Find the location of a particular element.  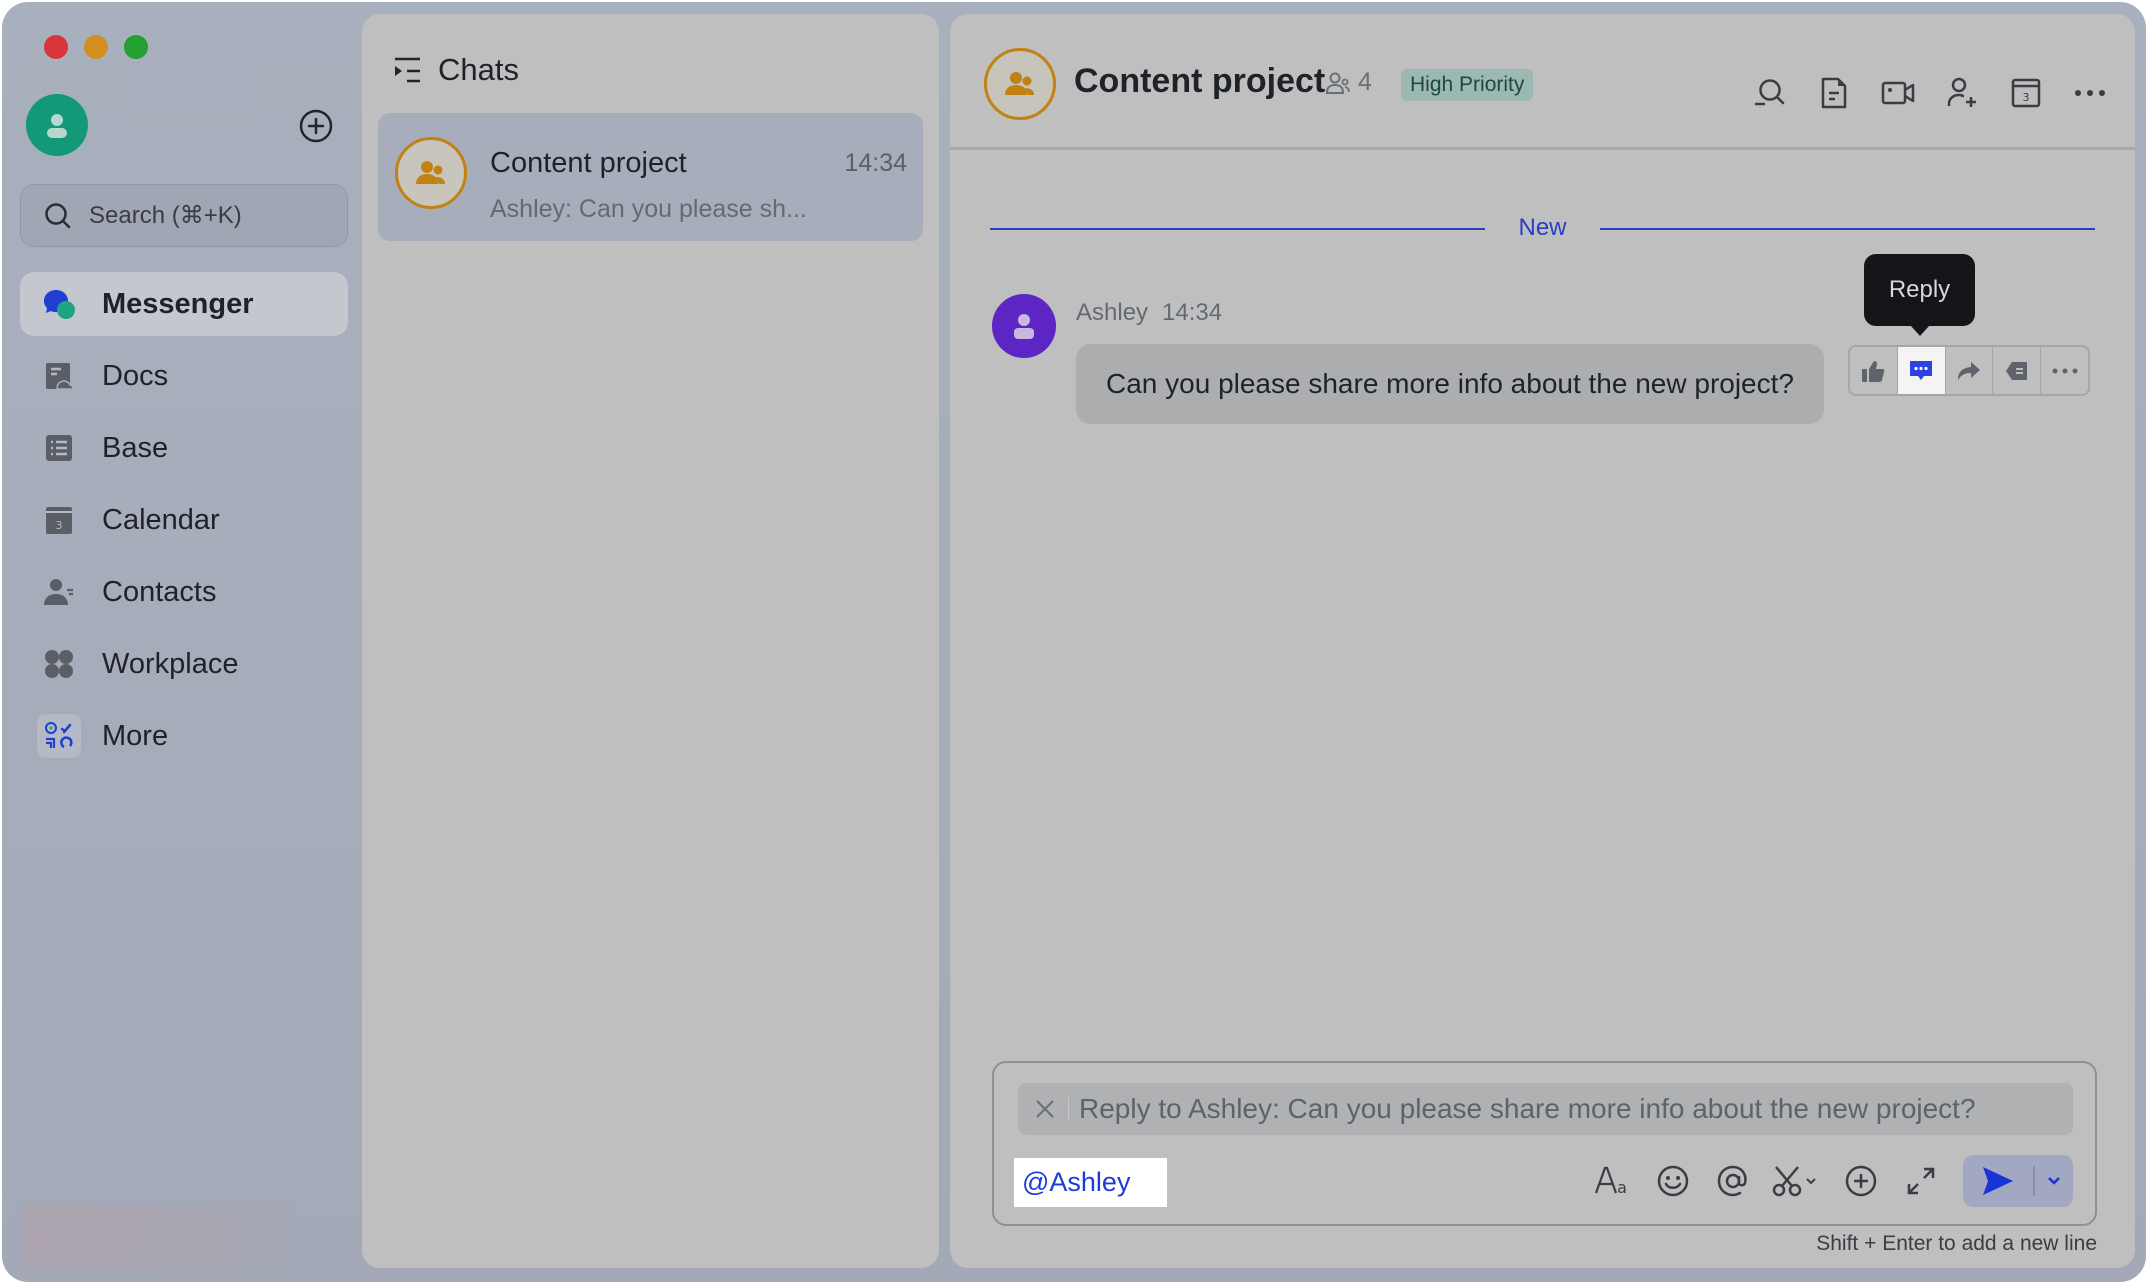

add-member-button is located at coordinates (1962, 93).